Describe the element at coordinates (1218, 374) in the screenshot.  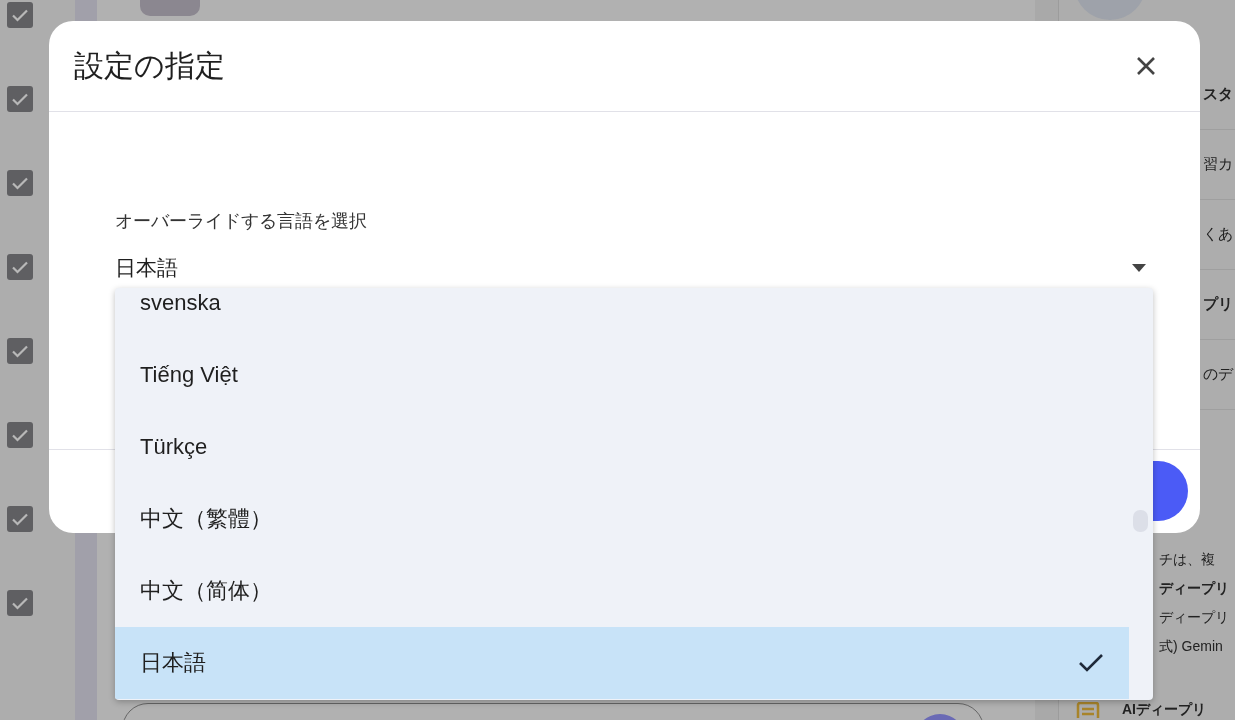
I see `panel-text: のデ` at that location.